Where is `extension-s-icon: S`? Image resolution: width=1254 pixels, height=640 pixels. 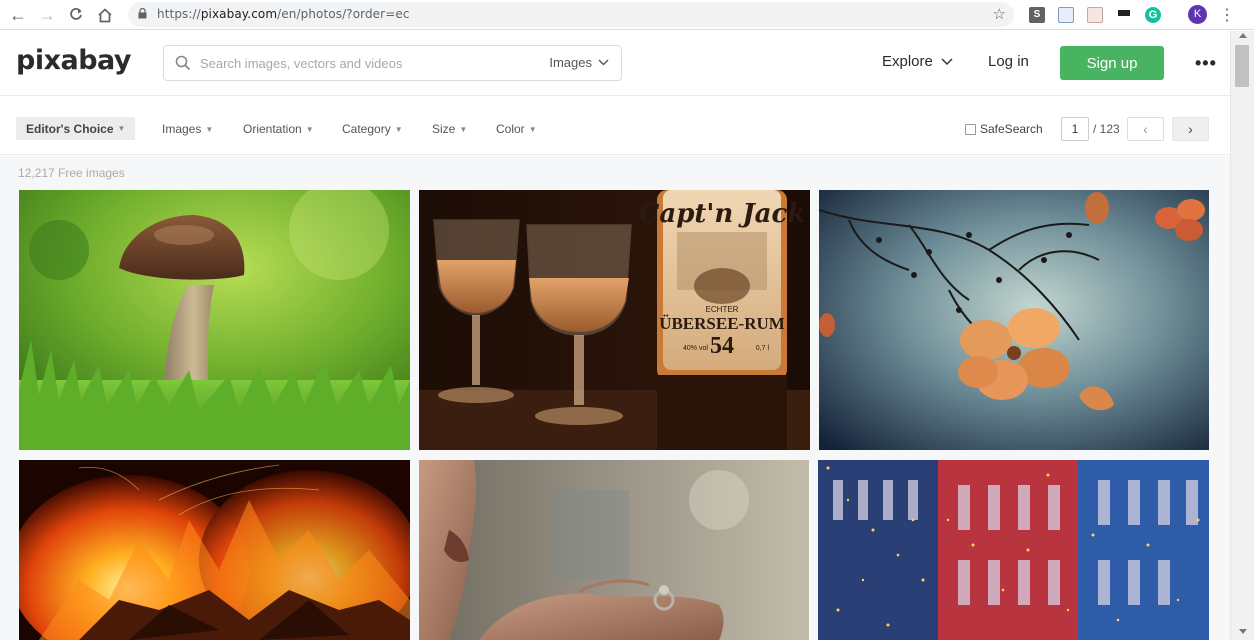 extension-s-icon: S is located at coordinates (1037, 15).